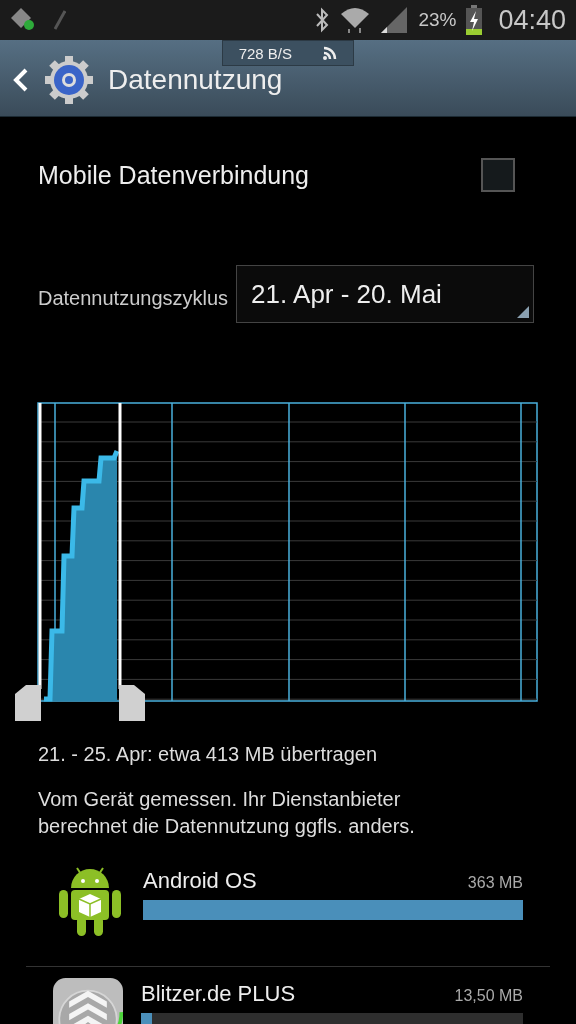 This screenshot has width=576, height=1024. Describe the element at coordinates (218, 994) in the screenshot. I see `app-name: Blitzer.de PLUS` at that location.